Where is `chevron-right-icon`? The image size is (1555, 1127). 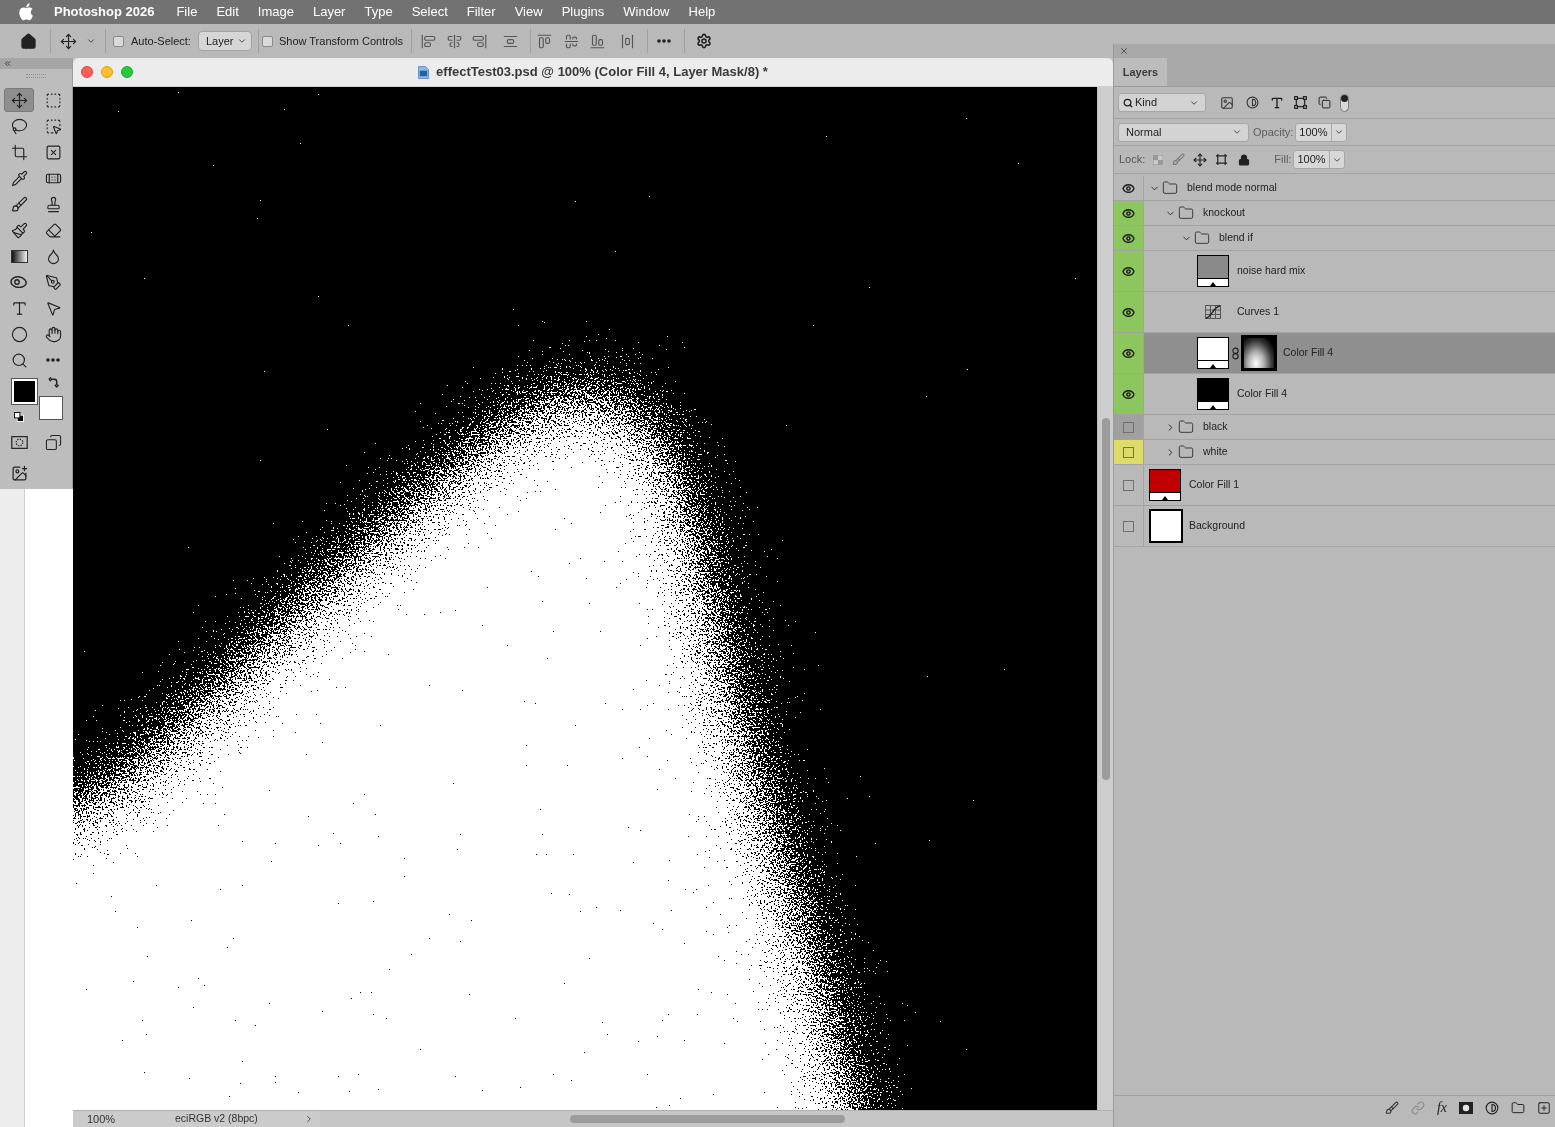
chevron-right-icon is located at coordinates (309, 1119).